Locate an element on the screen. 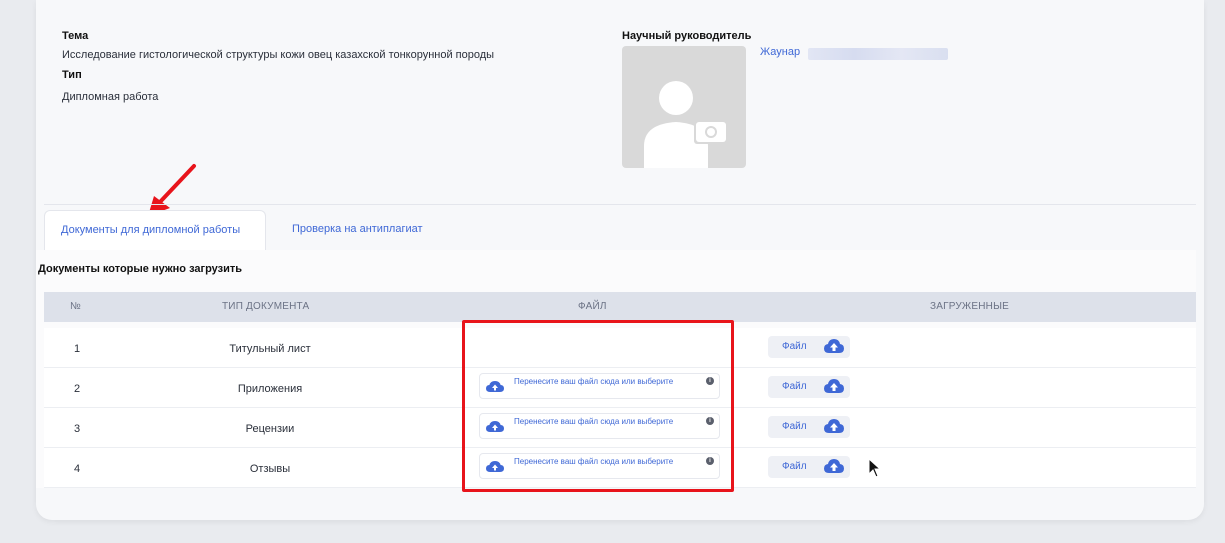 Image resolution: width=1225 pixels, height=543 pixels. section-title: Документы которые нужно загрузить is located at coordinates (140, 269).